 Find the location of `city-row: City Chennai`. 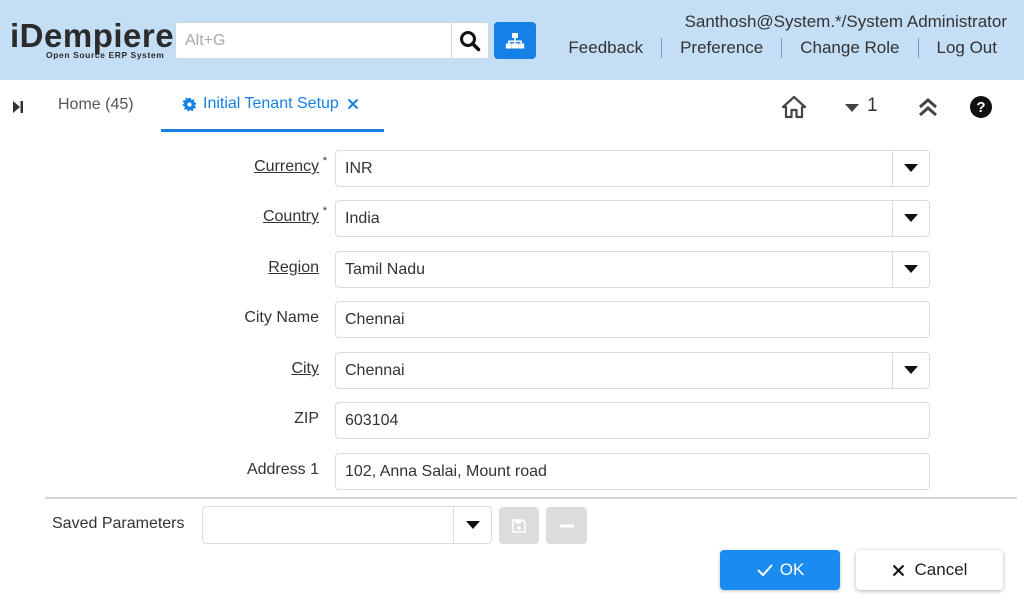

city-row: City Chennai is located at coordinates (512, 371).